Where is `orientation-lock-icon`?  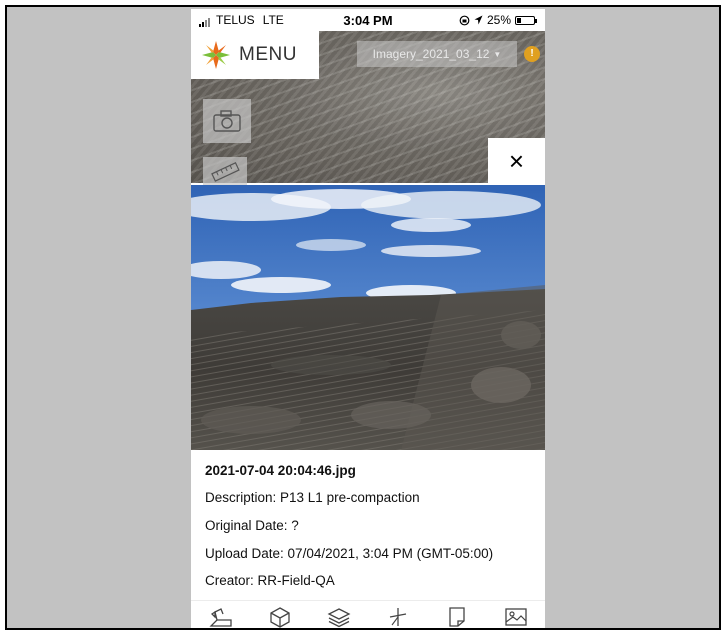
orientation-lock-icon is located at coordinates (464, 20).